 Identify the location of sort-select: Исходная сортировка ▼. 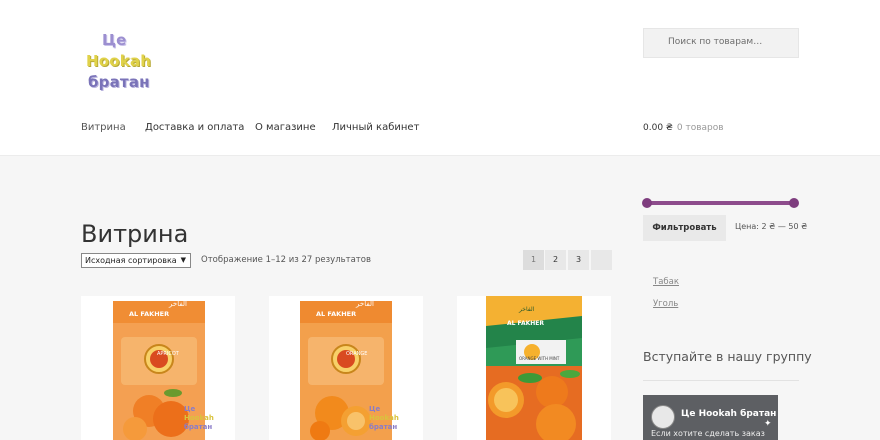
(136, 260).